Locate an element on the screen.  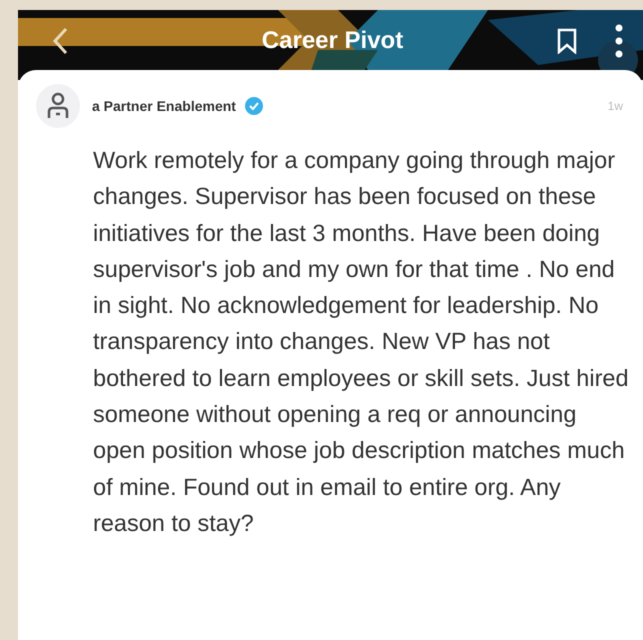
author-name: a Partner Enablement is located at coordinates (164, 106).